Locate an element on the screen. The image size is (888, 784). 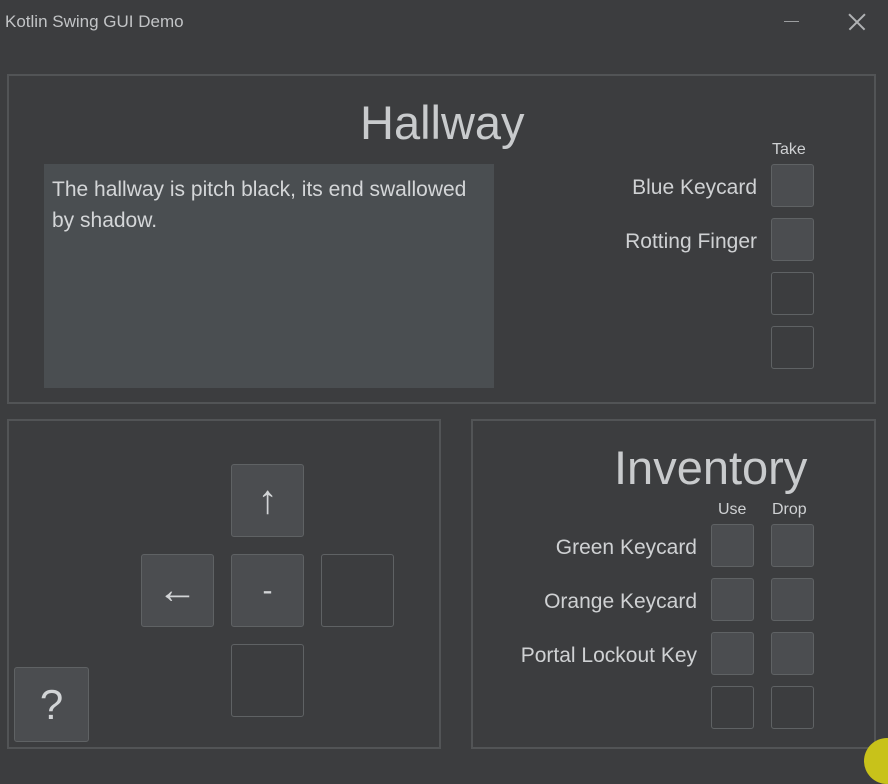
take-button-blue-keycard is located at coordinates (792, 185).